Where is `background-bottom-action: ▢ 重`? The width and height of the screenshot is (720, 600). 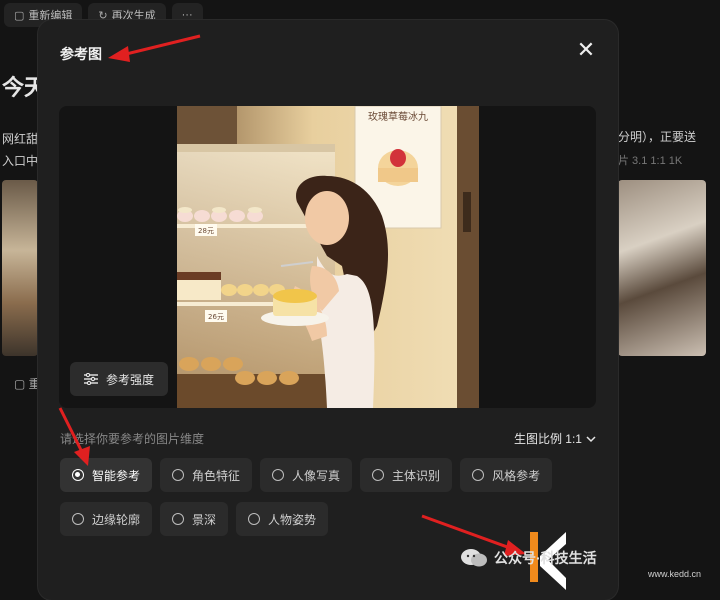
background-bottom-action: ▢ 重 is located at coordinates (27, 383).